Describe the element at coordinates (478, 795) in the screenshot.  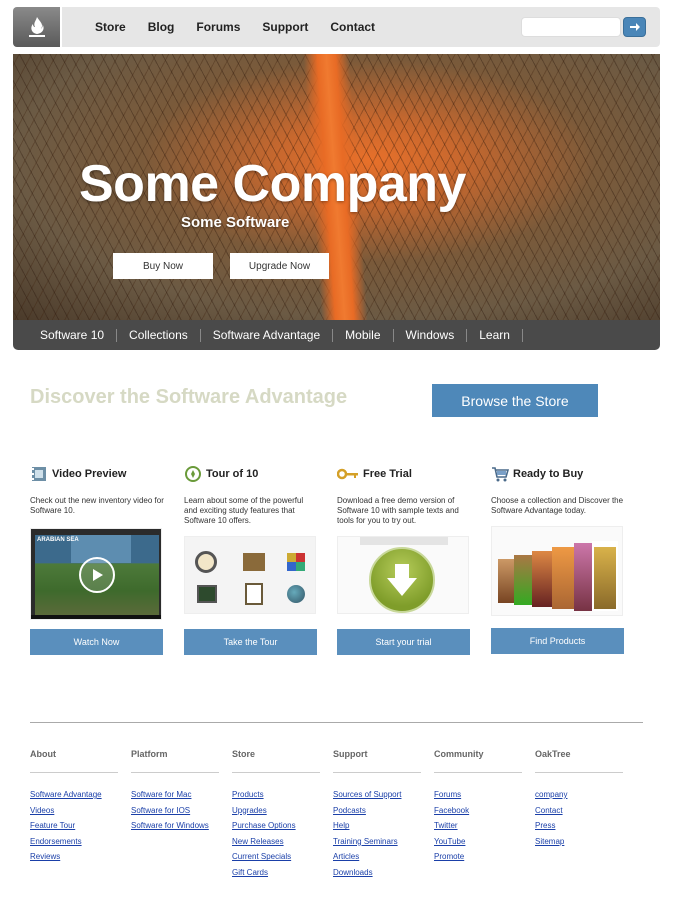
I see `footer-link: Forums` at that location.